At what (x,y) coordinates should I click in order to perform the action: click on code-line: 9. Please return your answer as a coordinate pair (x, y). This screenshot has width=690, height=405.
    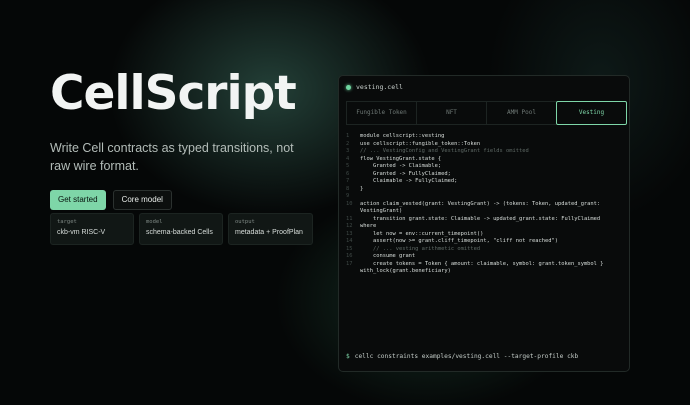
    Looking at the image, I should click on (485, 197).